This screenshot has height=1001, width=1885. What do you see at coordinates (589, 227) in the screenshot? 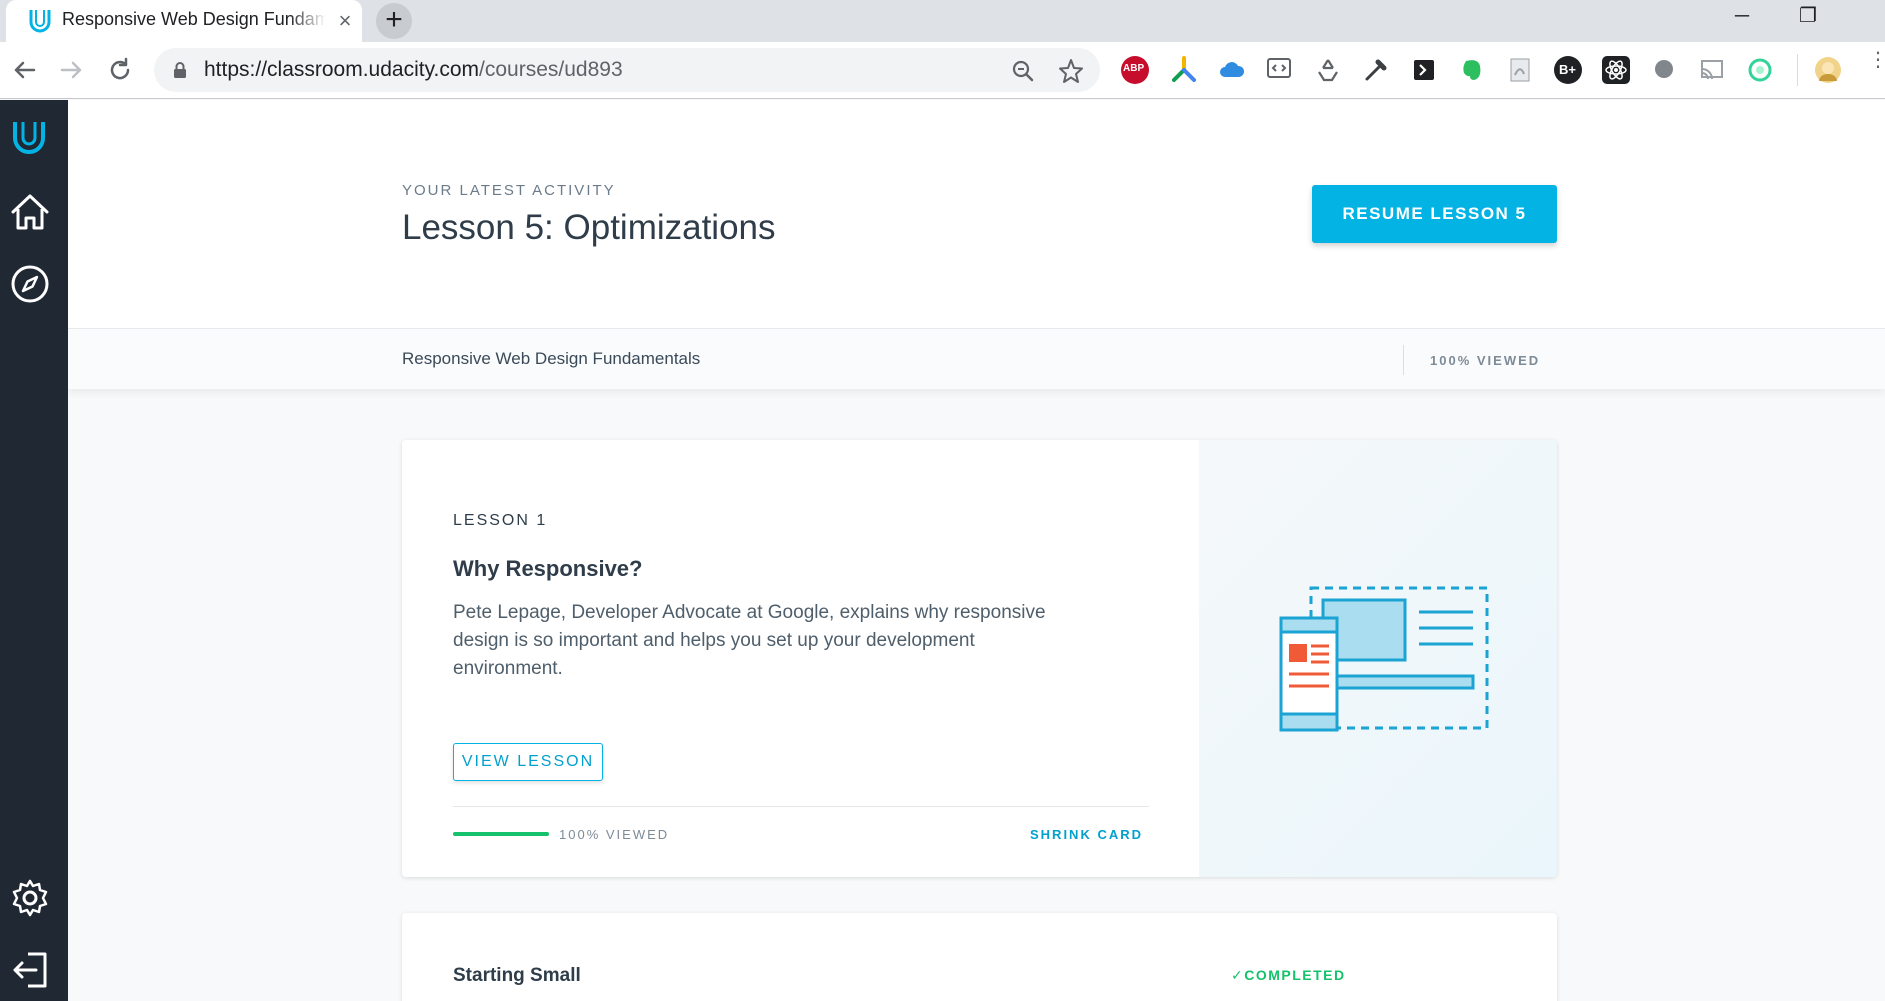
I see `latest-lesson-title: Lesson 5: Optimizations` at bounding box center [589, 227].